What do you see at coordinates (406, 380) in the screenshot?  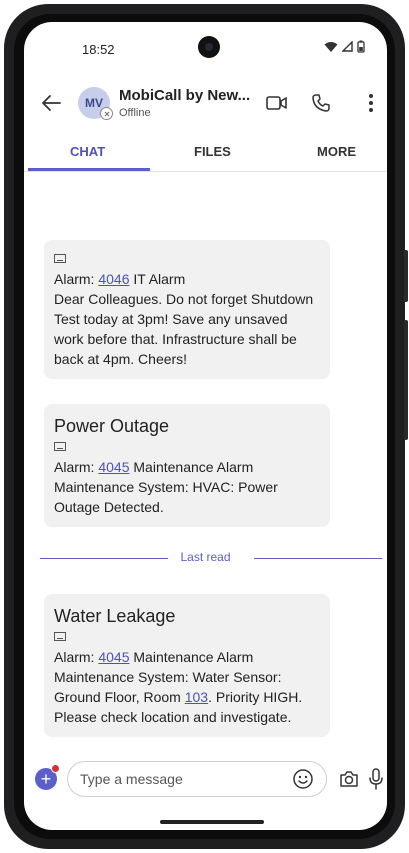 I see `phone-volume-button` at bounding box center [406, 380].